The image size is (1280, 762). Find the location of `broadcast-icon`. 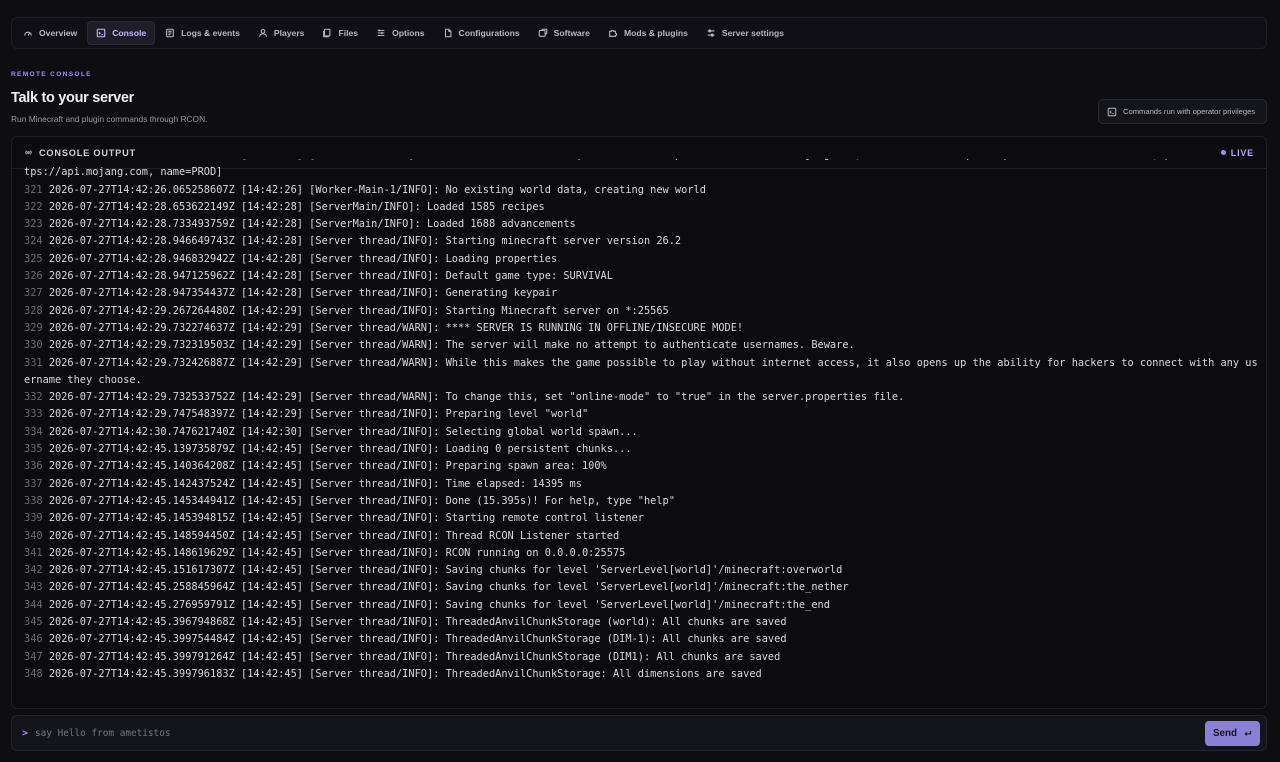

broadcast-icon is located at coordinates (28, 152).